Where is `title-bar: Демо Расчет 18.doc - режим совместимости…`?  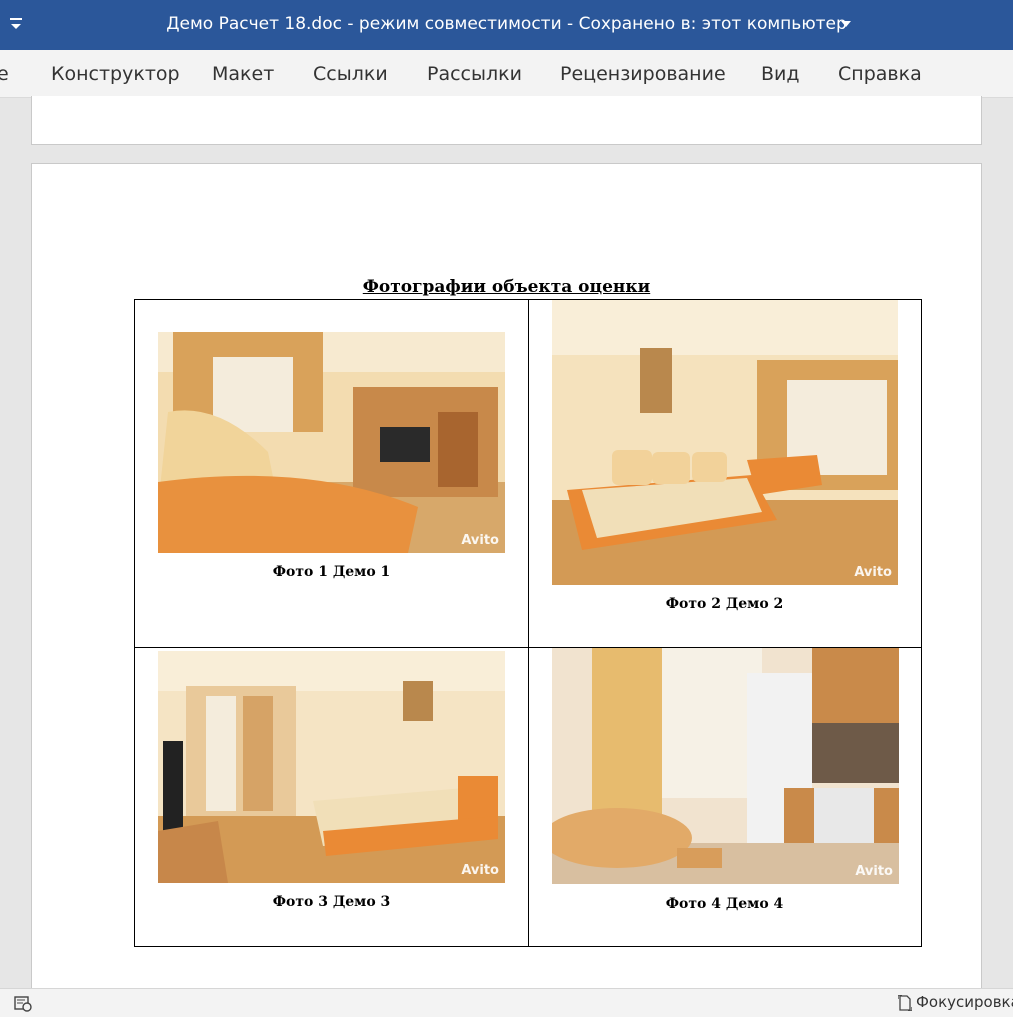
title-bar: Демо Расчет 18.doc - режим совместимости… is located at coordinates (506, 25).